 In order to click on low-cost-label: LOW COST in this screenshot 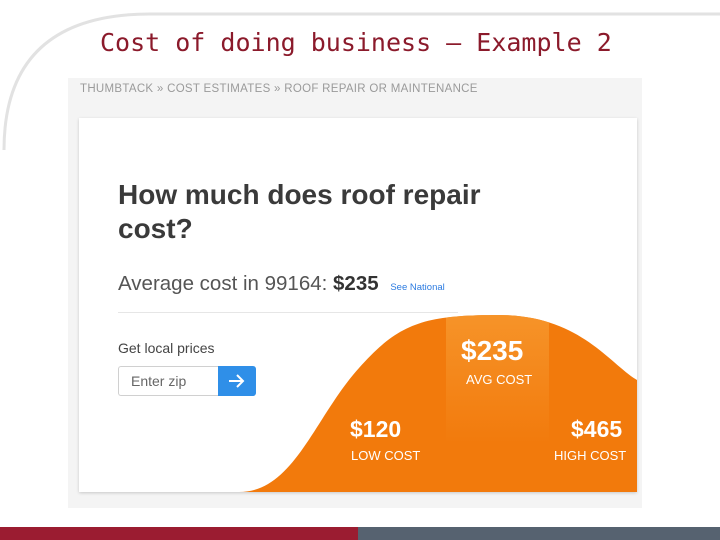, I will do `click(386, 455)`.